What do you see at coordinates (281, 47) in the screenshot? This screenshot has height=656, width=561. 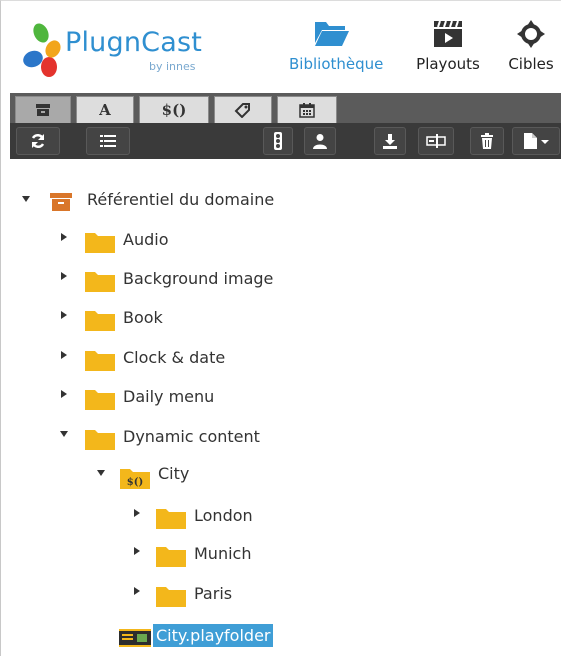 I see `header: PlugnCast by innes Bibliothèque Playouts` at bounding box center [281, 47].